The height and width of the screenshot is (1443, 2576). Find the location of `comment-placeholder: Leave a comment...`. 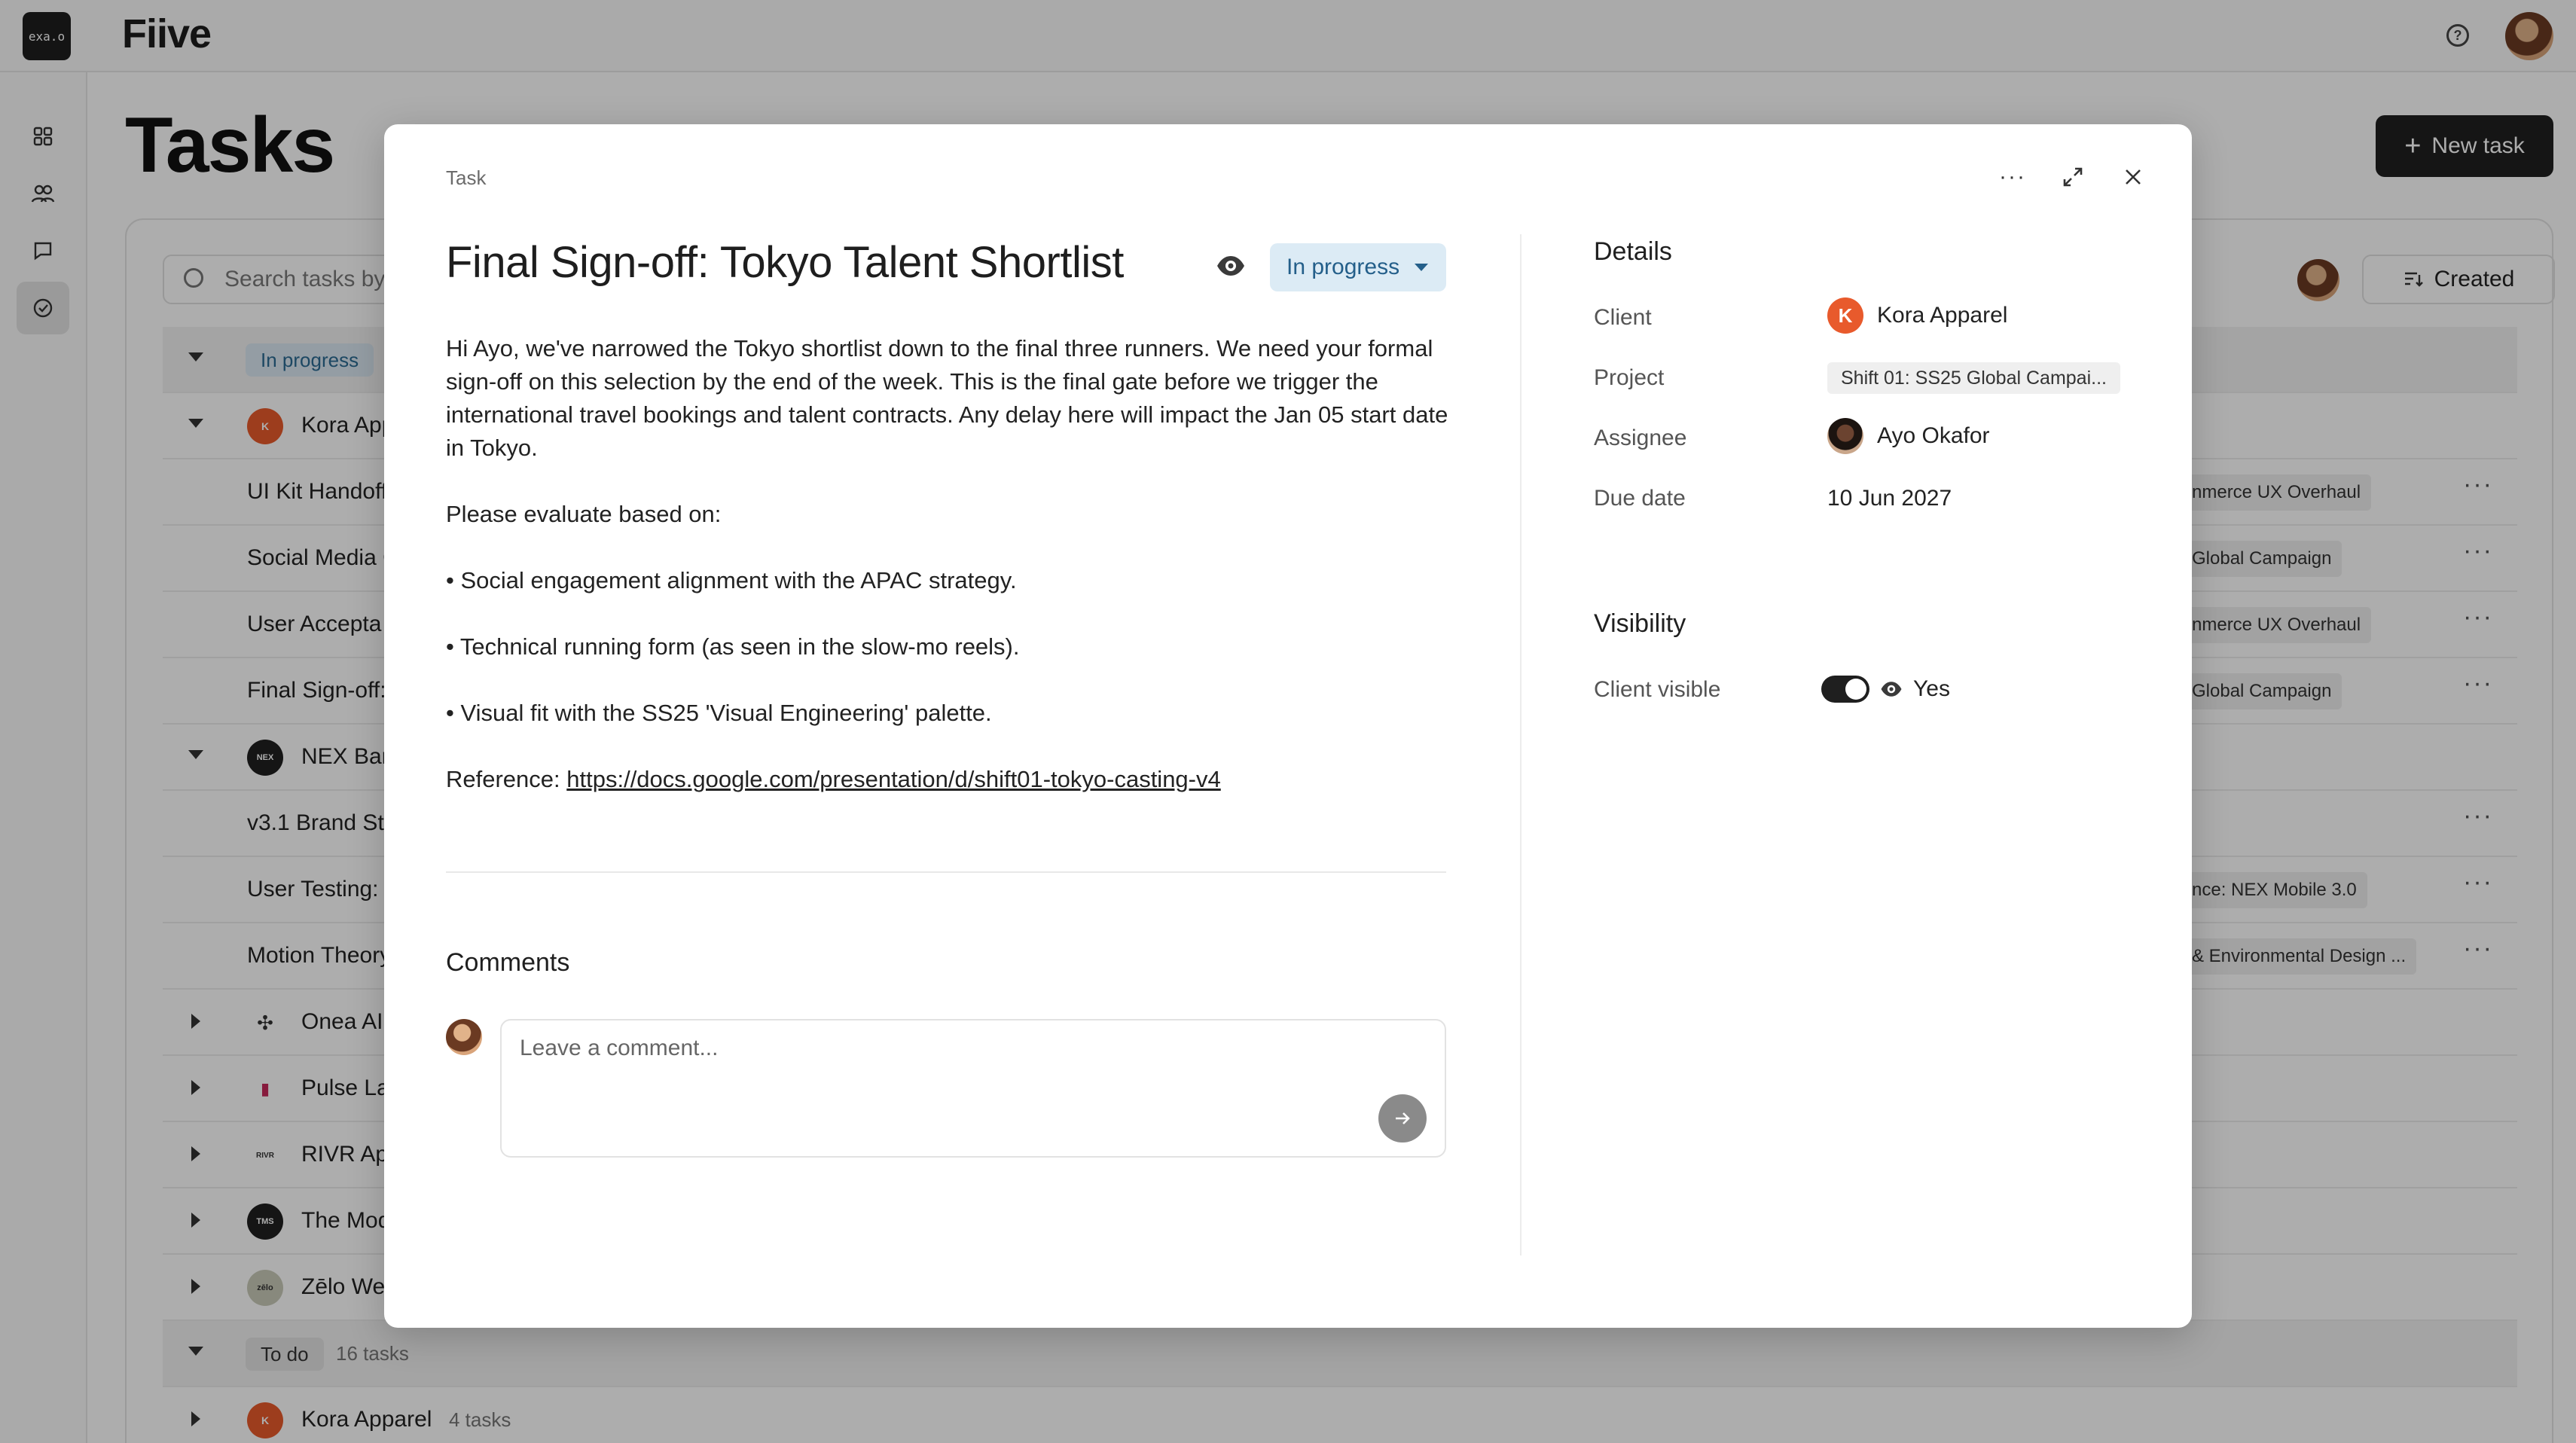

comment-placeholder: Leave a comment... is located at coordinates (620, 1048).